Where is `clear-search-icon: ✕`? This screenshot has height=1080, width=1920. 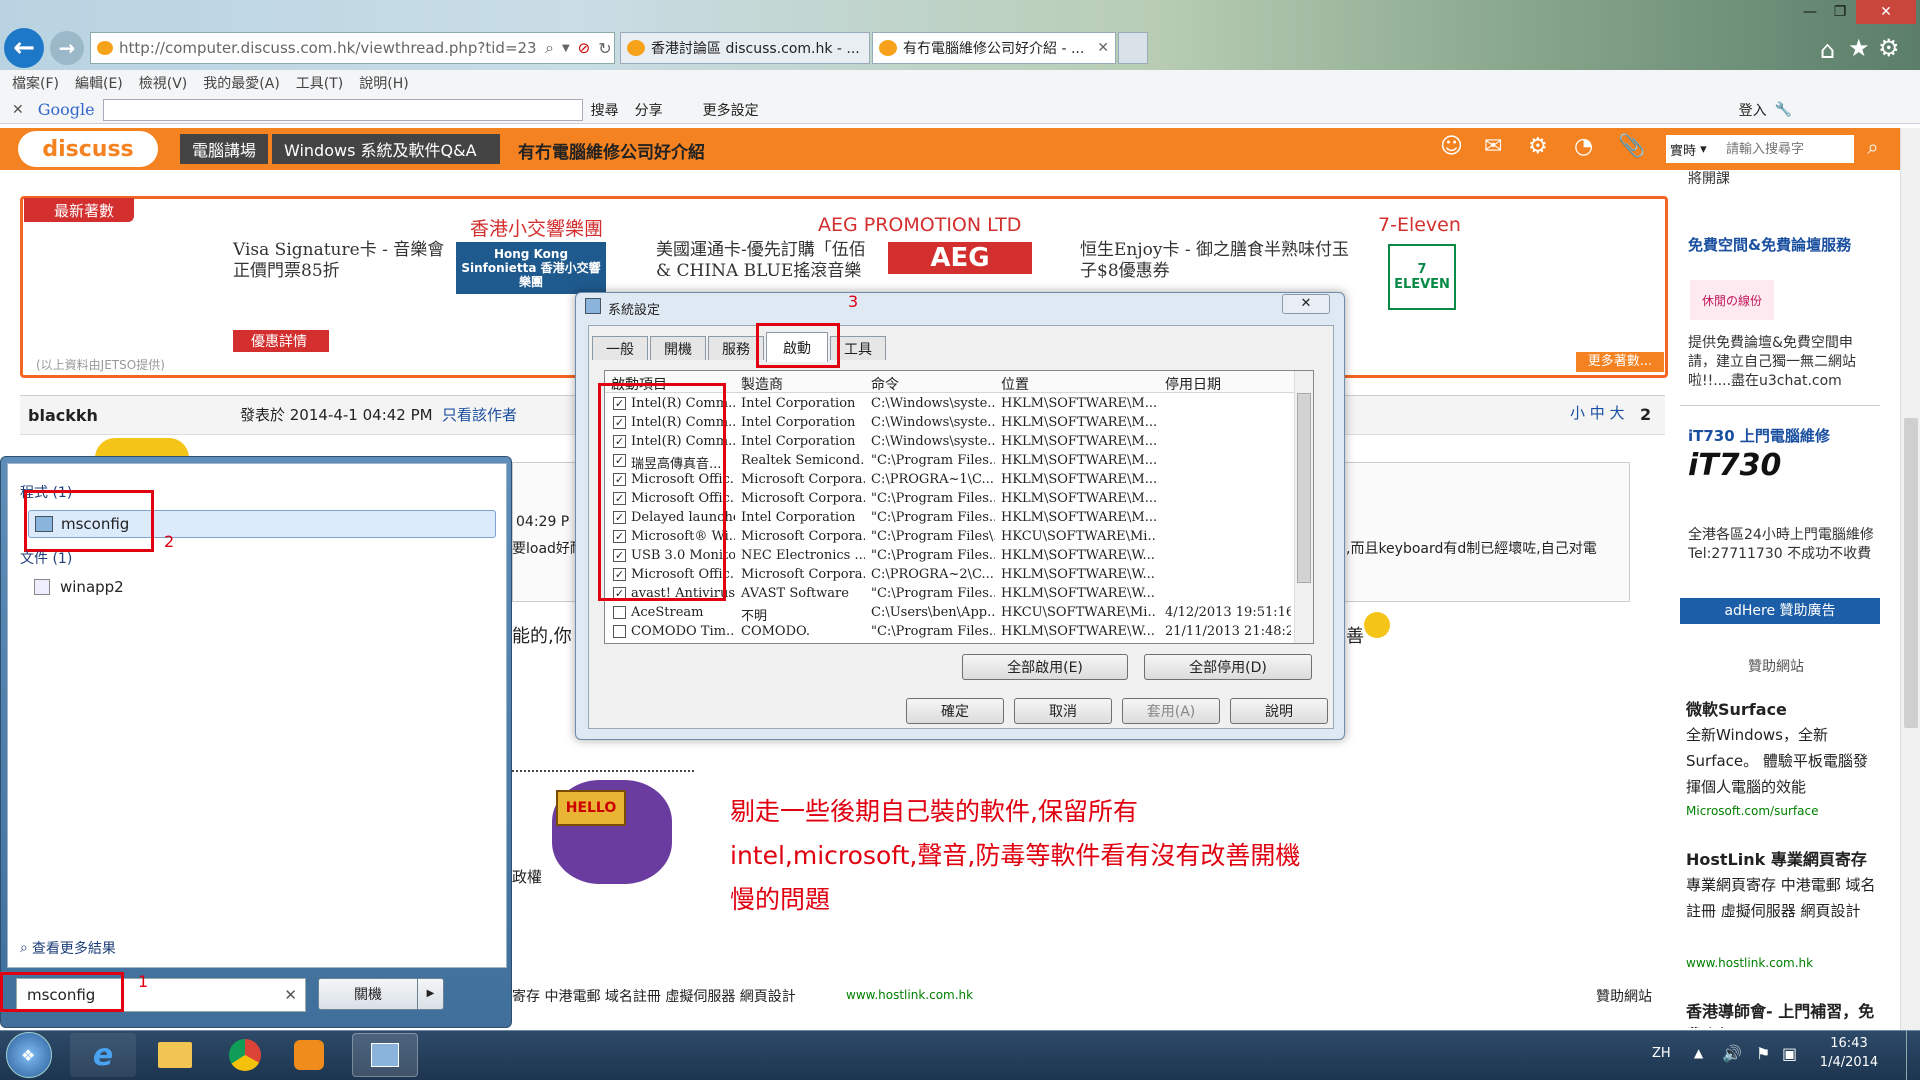 clear-search-icon: ✕ is located at coordinates (290, 995).